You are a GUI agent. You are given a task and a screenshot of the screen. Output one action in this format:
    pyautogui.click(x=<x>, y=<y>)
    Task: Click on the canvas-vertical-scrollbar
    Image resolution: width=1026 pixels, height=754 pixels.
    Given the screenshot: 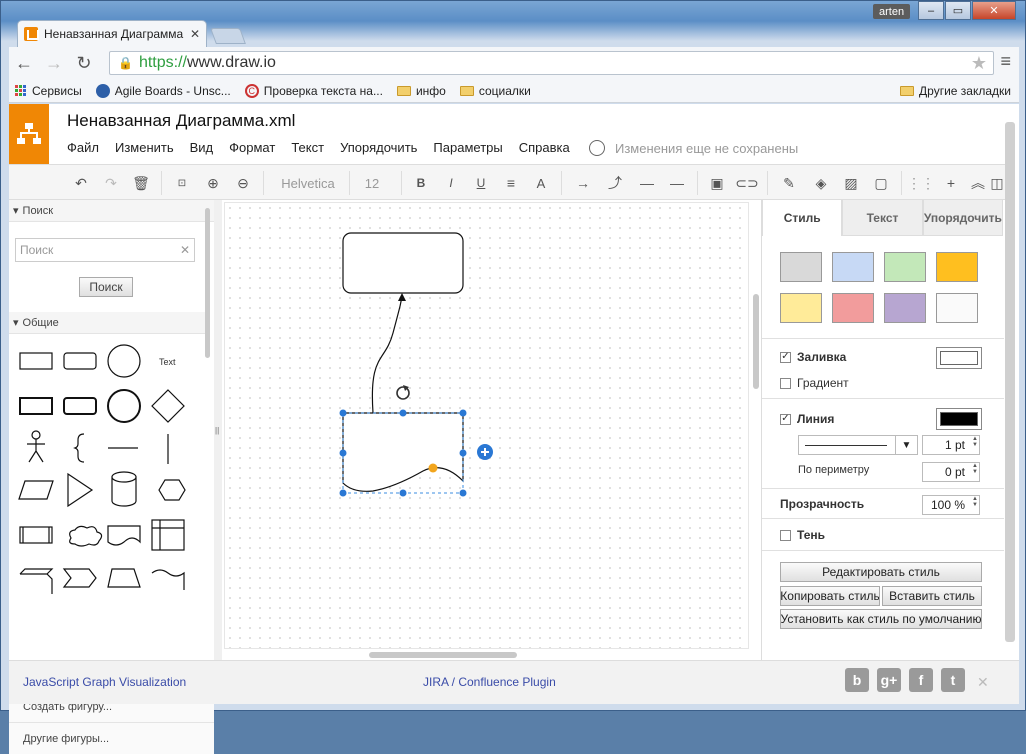 What is the action you would take?
    pyautogui.click(x=756, y=341)
    